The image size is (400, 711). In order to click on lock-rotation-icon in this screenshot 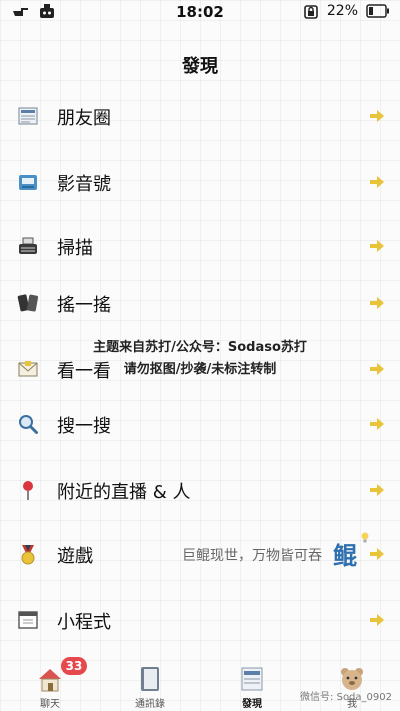, I will do `click(311, 12)`.